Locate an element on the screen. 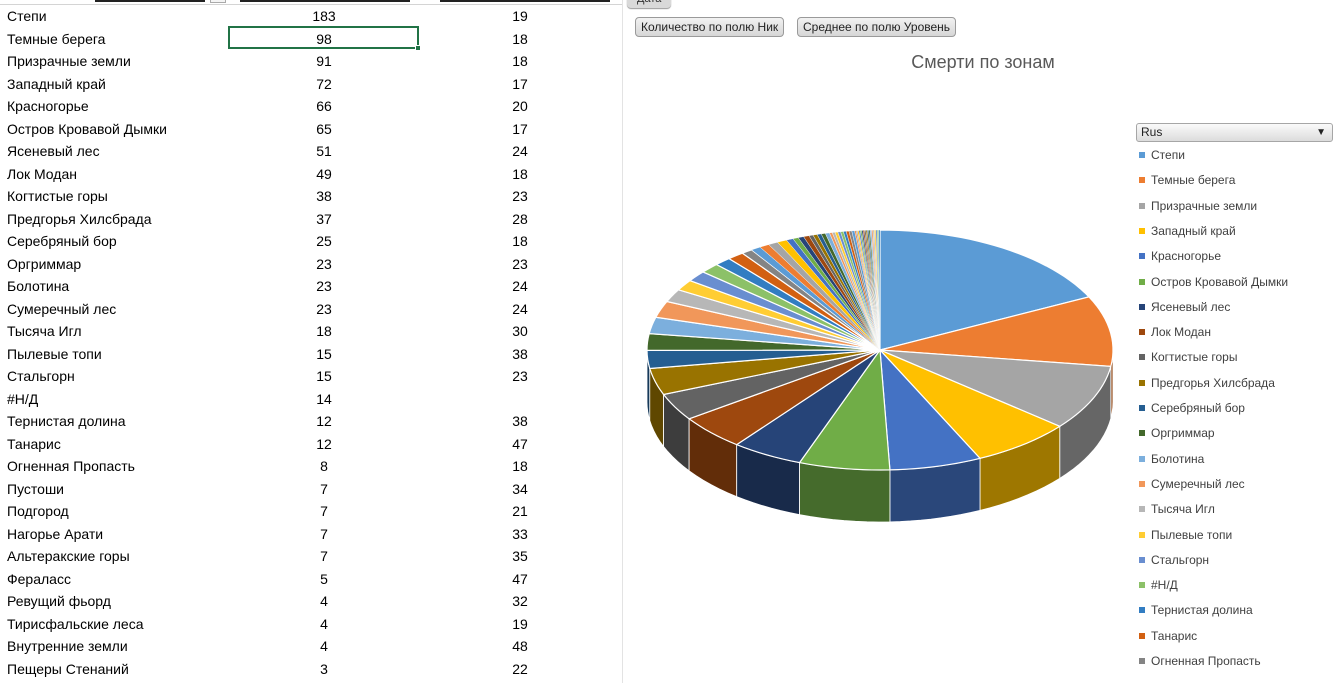 The image size is (1335, 683). zone-name-cell: Сумеречный лес is located at coordinates (61, 309).